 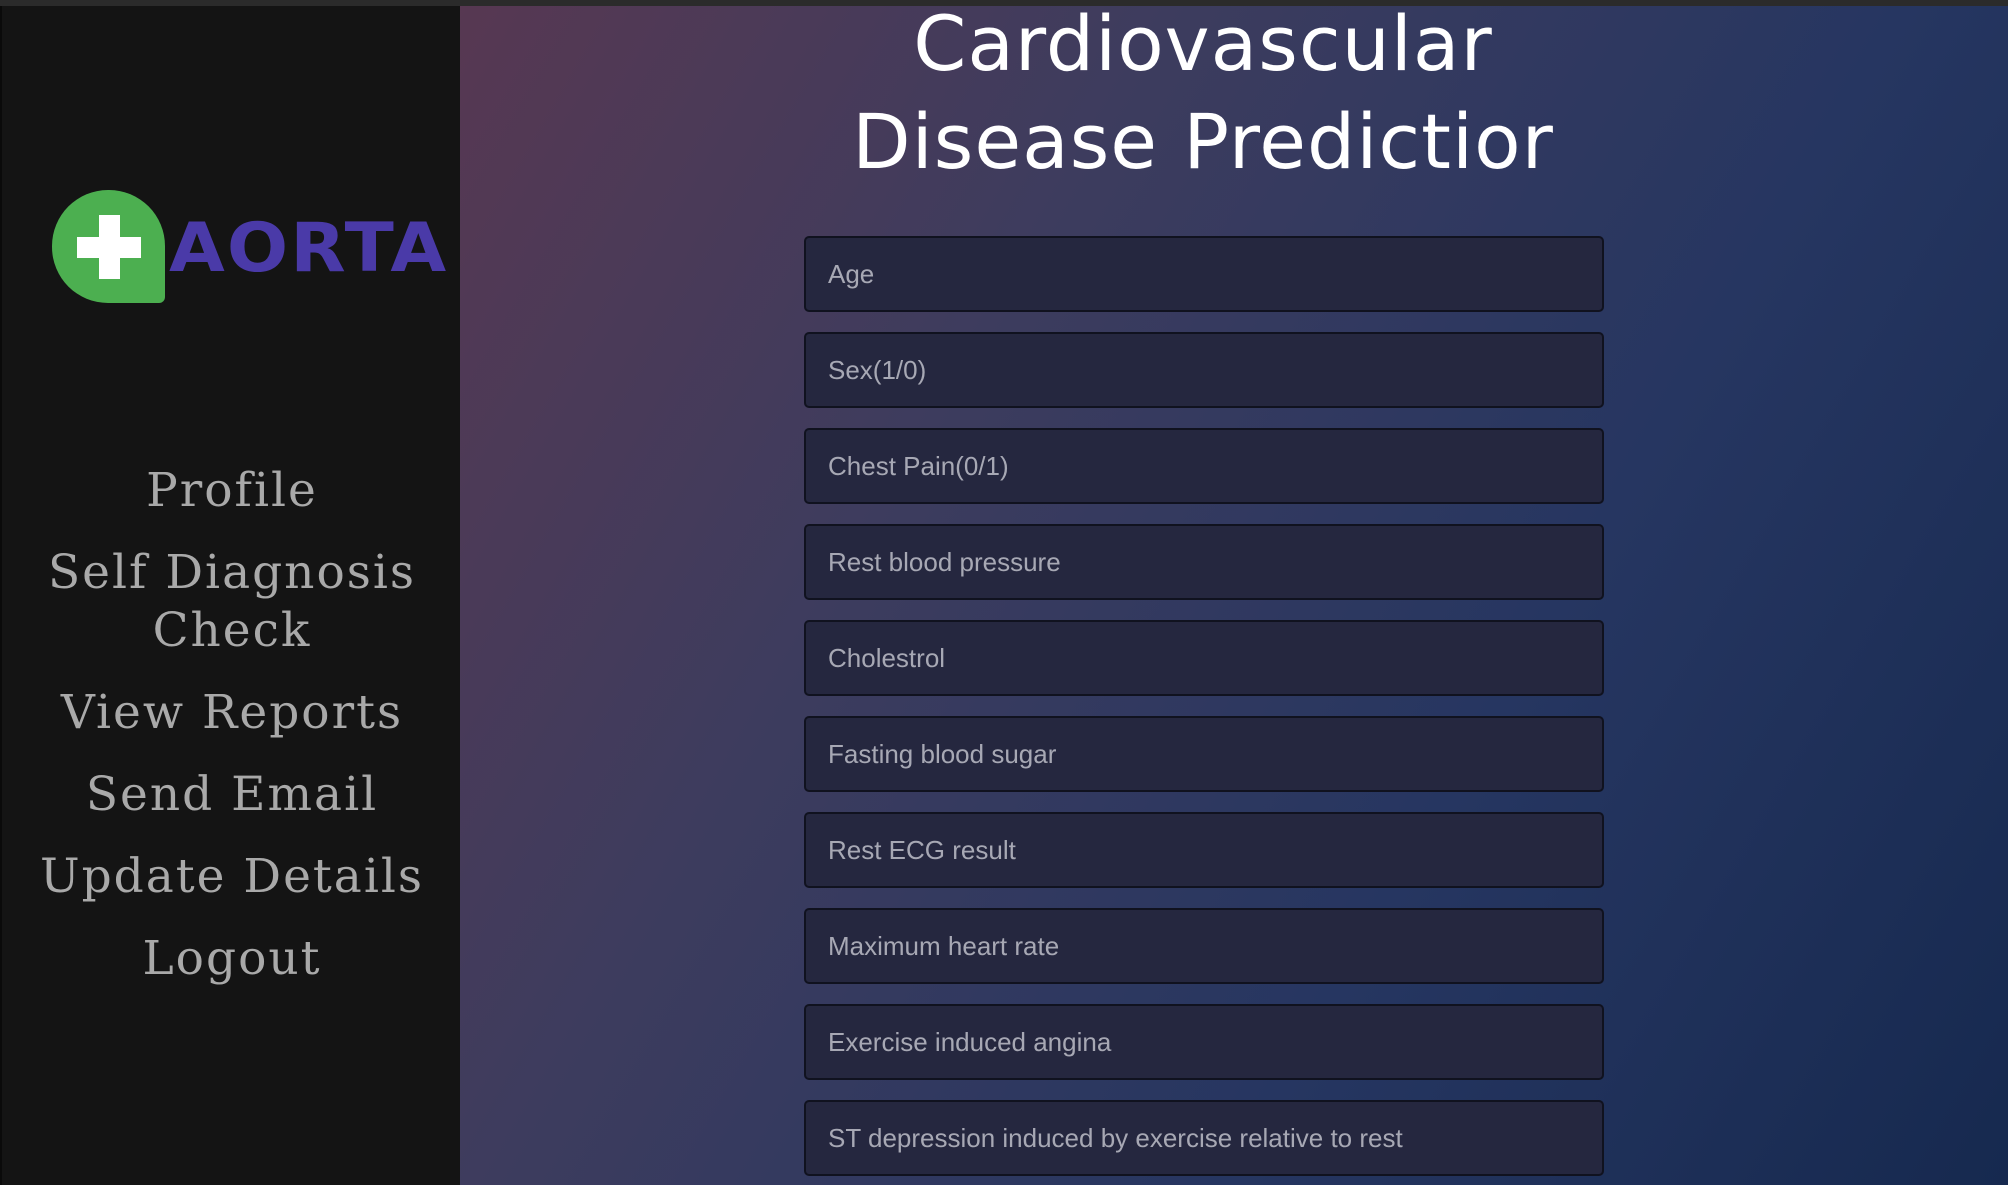 What do you see at coordinates (1204, 850) in the screenshot?
I see `rest-ecg-result-input` at bounding box center [1204, 850].